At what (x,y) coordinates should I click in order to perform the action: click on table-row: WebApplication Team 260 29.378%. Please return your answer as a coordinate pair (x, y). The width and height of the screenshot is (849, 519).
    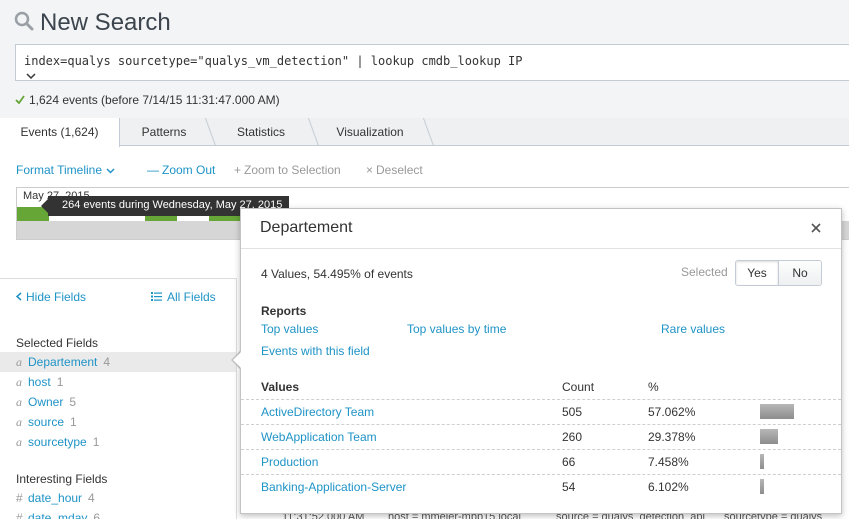
    Looking at the image, I should click on (541, 436).